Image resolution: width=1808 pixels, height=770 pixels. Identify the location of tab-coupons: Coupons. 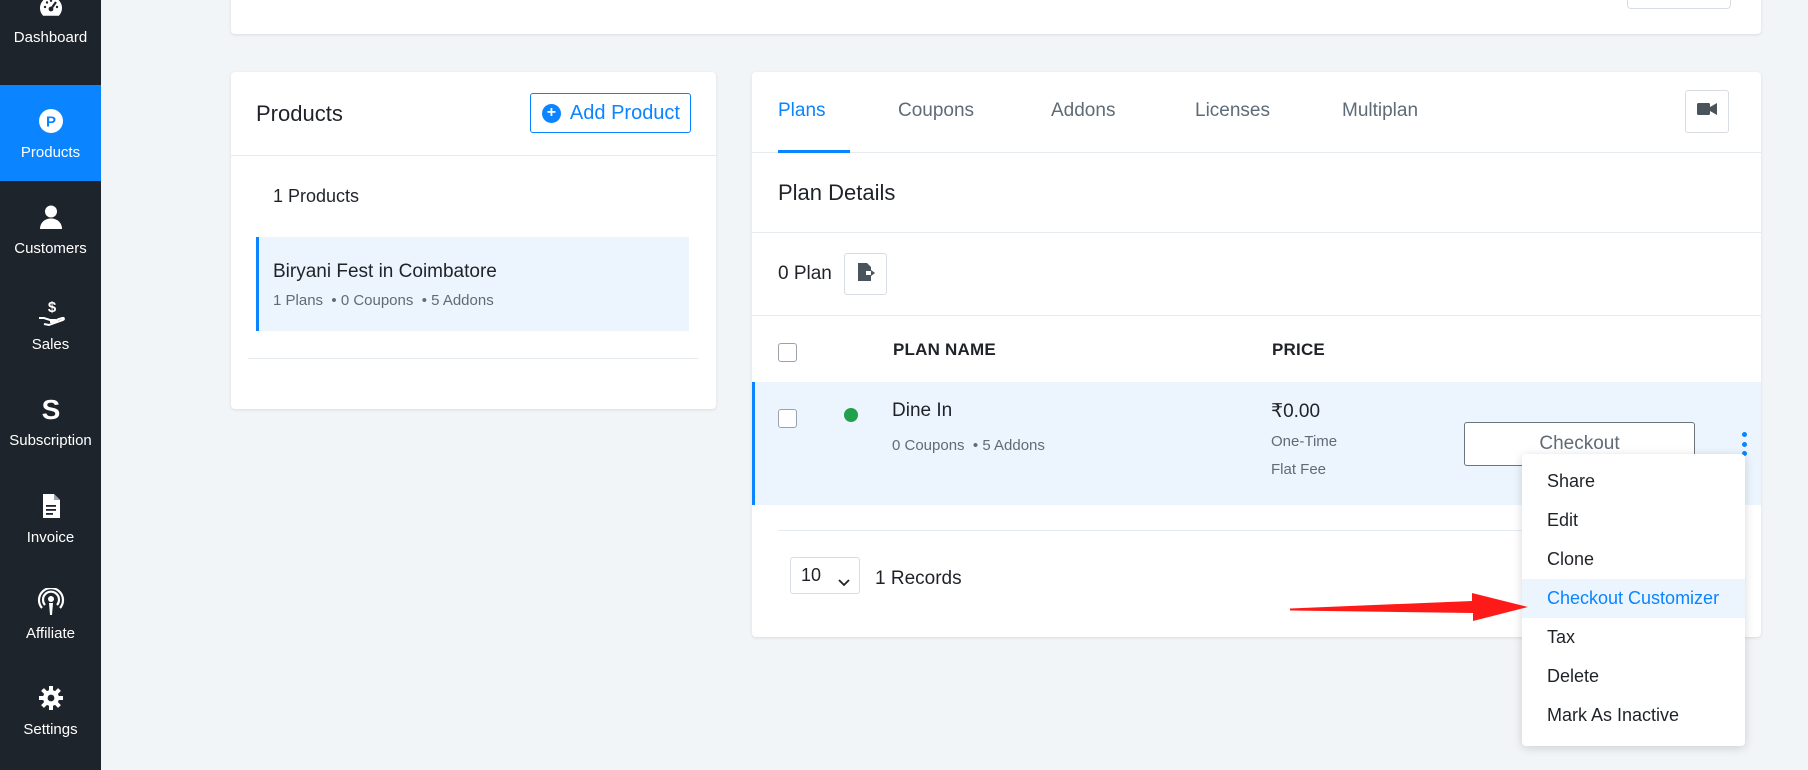
(936, 112).